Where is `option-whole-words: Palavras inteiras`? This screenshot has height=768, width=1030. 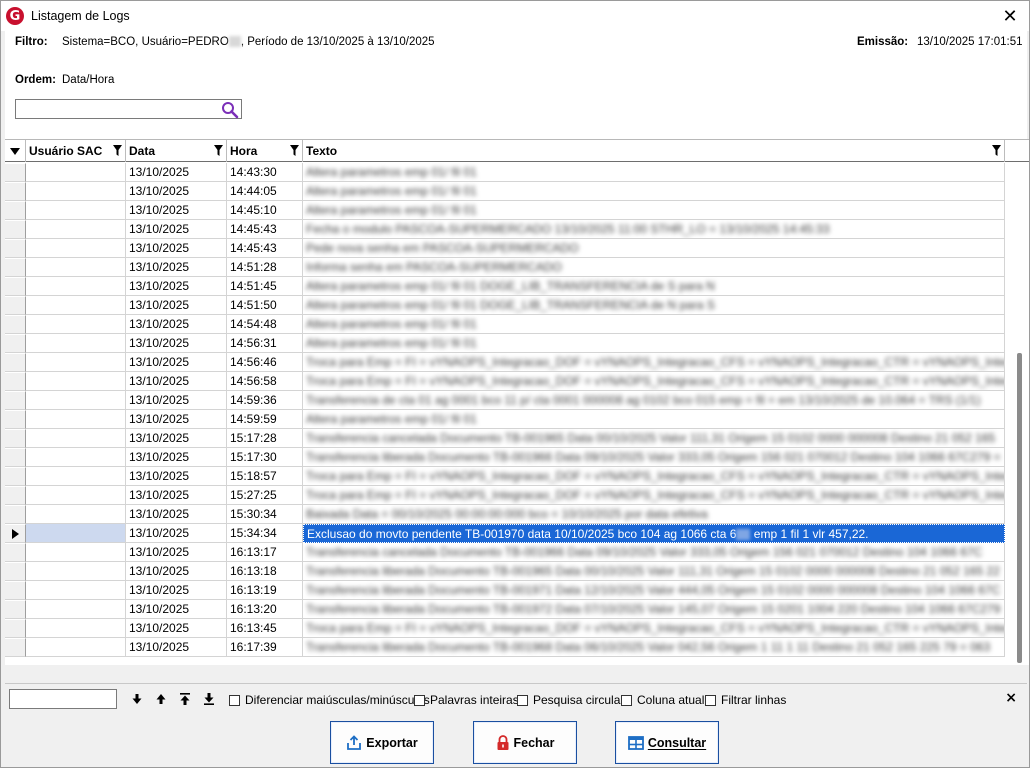
option-whole-words: Palavras inteiras is located at coordinates (466, 700).